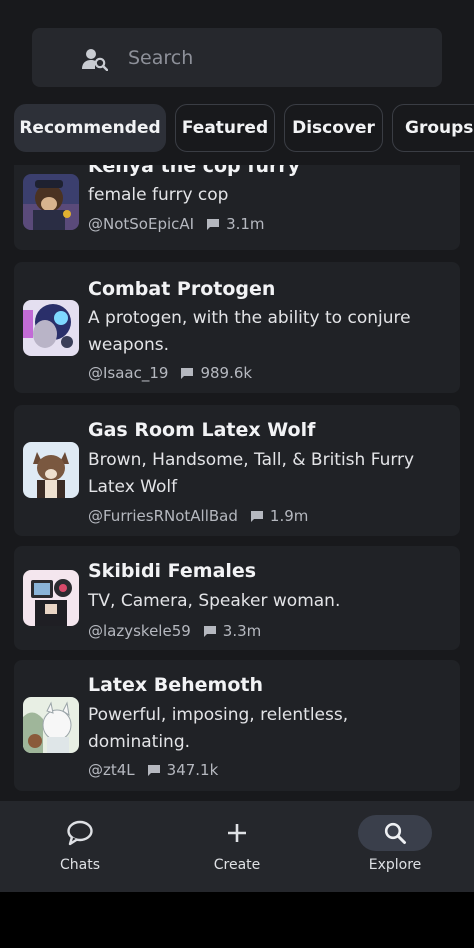 The height and width of the screenshot is (948, 474). I want to click on tab-featured: Featured, so click(225, 128).